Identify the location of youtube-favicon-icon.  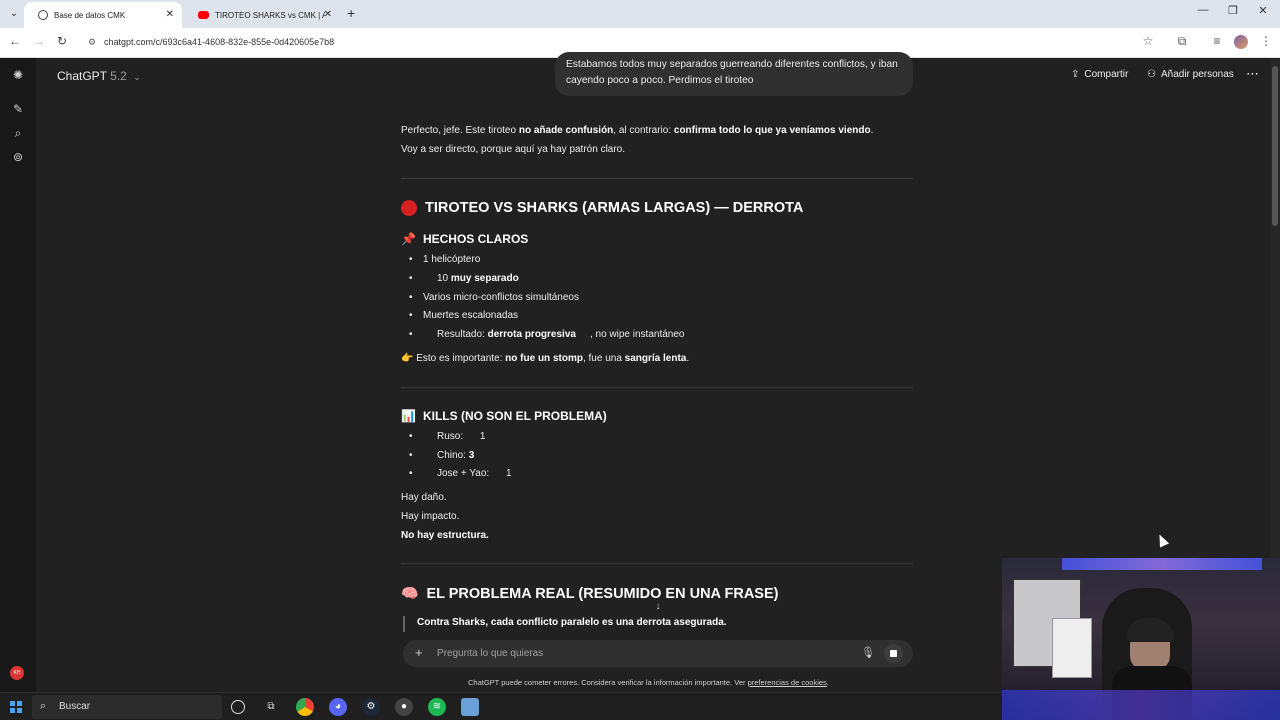
(203, 15).